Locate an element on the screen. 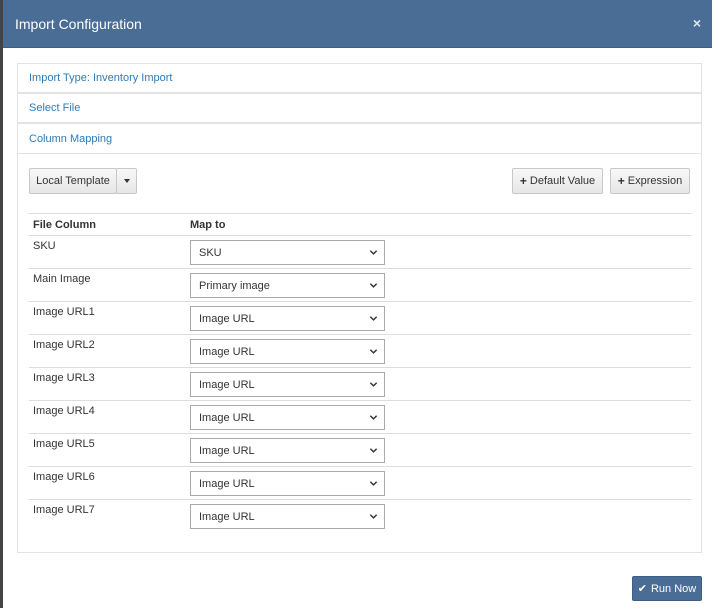  default-value-label: Default Value is located at coordinates (562, 181).